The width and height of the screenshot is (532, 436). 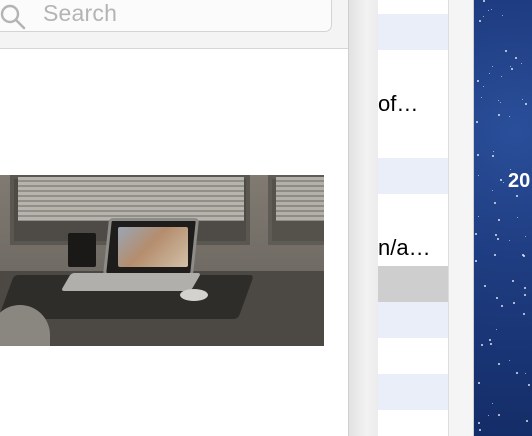 I want to click on wallpaper-text: 20, so click(x=519, y=181).